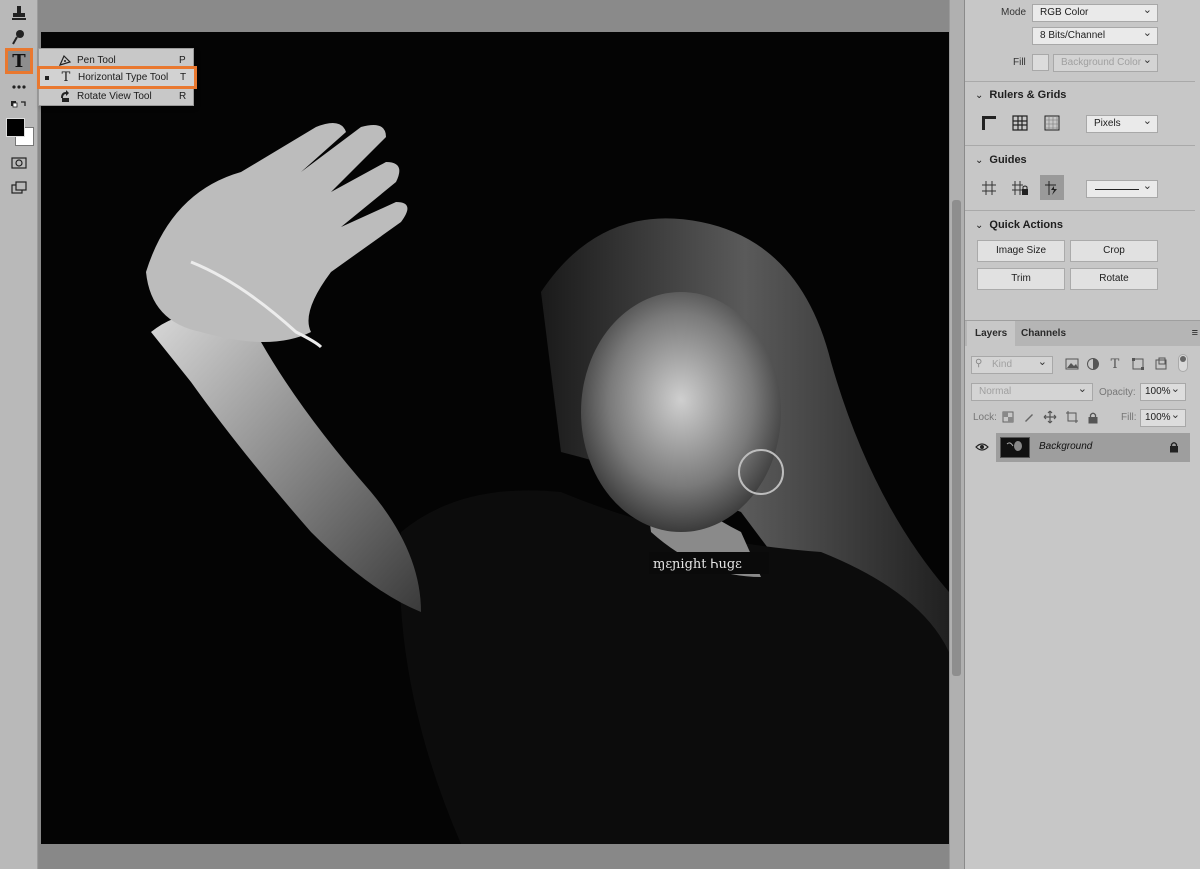 The width and height of the screenshot is (1200, 869). I want to click on section-title: Quick Actions, so click(1026, 225).